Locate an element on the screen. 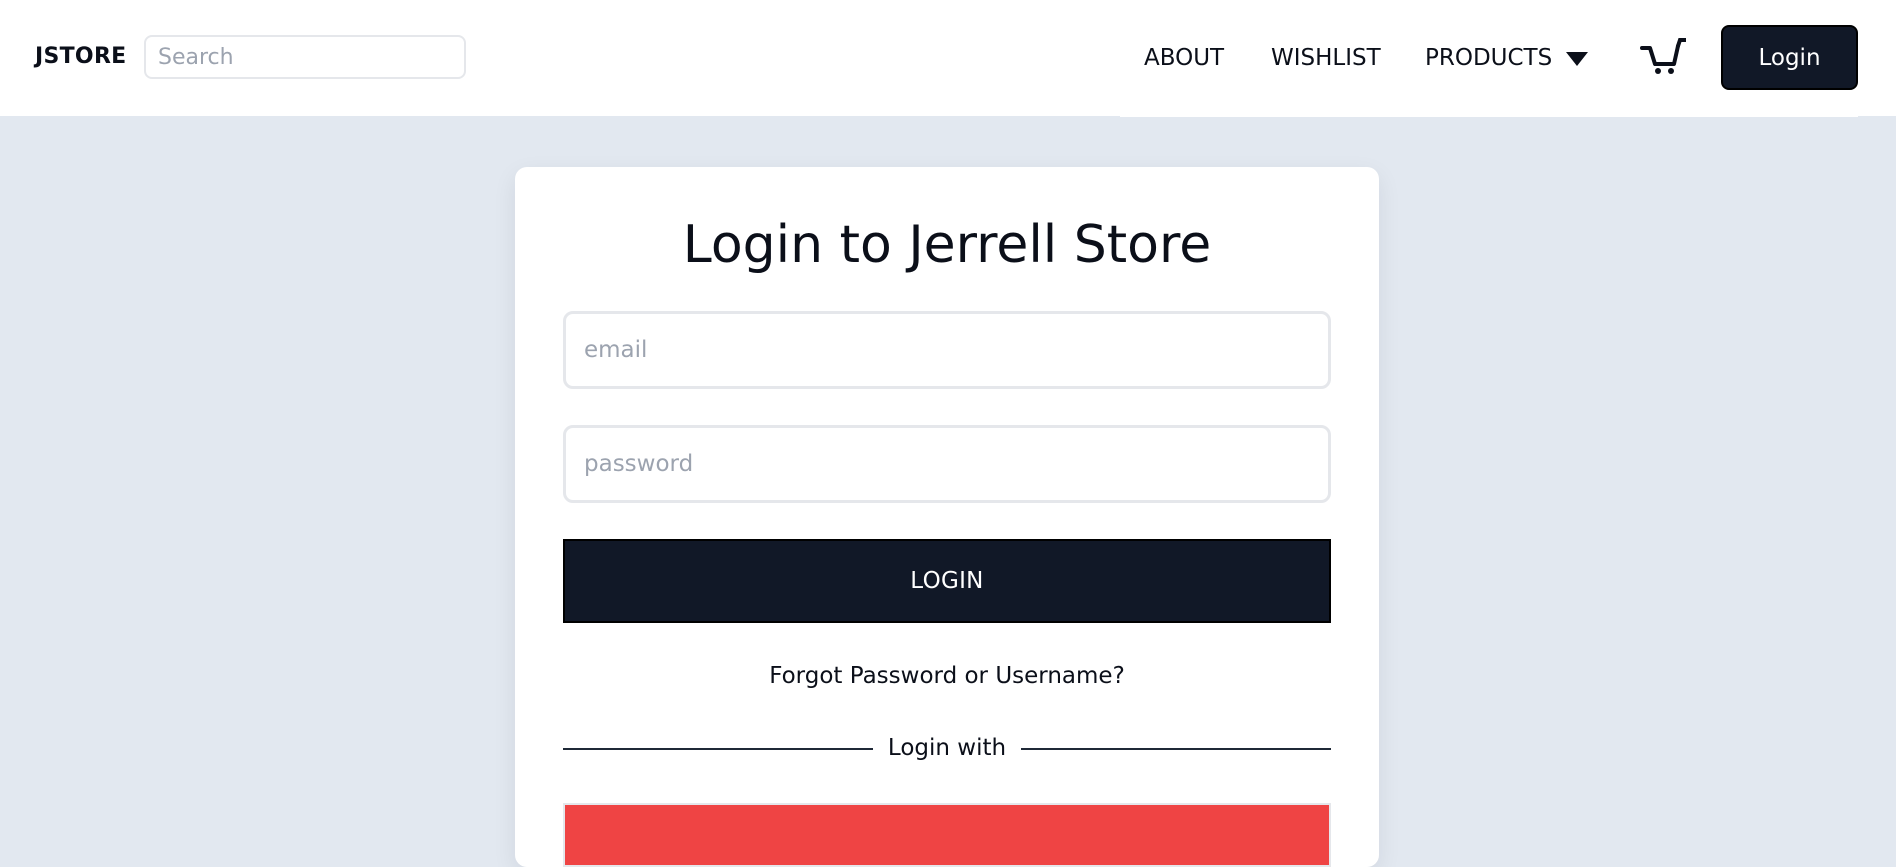  social-login-button is located at coordinates (947, 835).